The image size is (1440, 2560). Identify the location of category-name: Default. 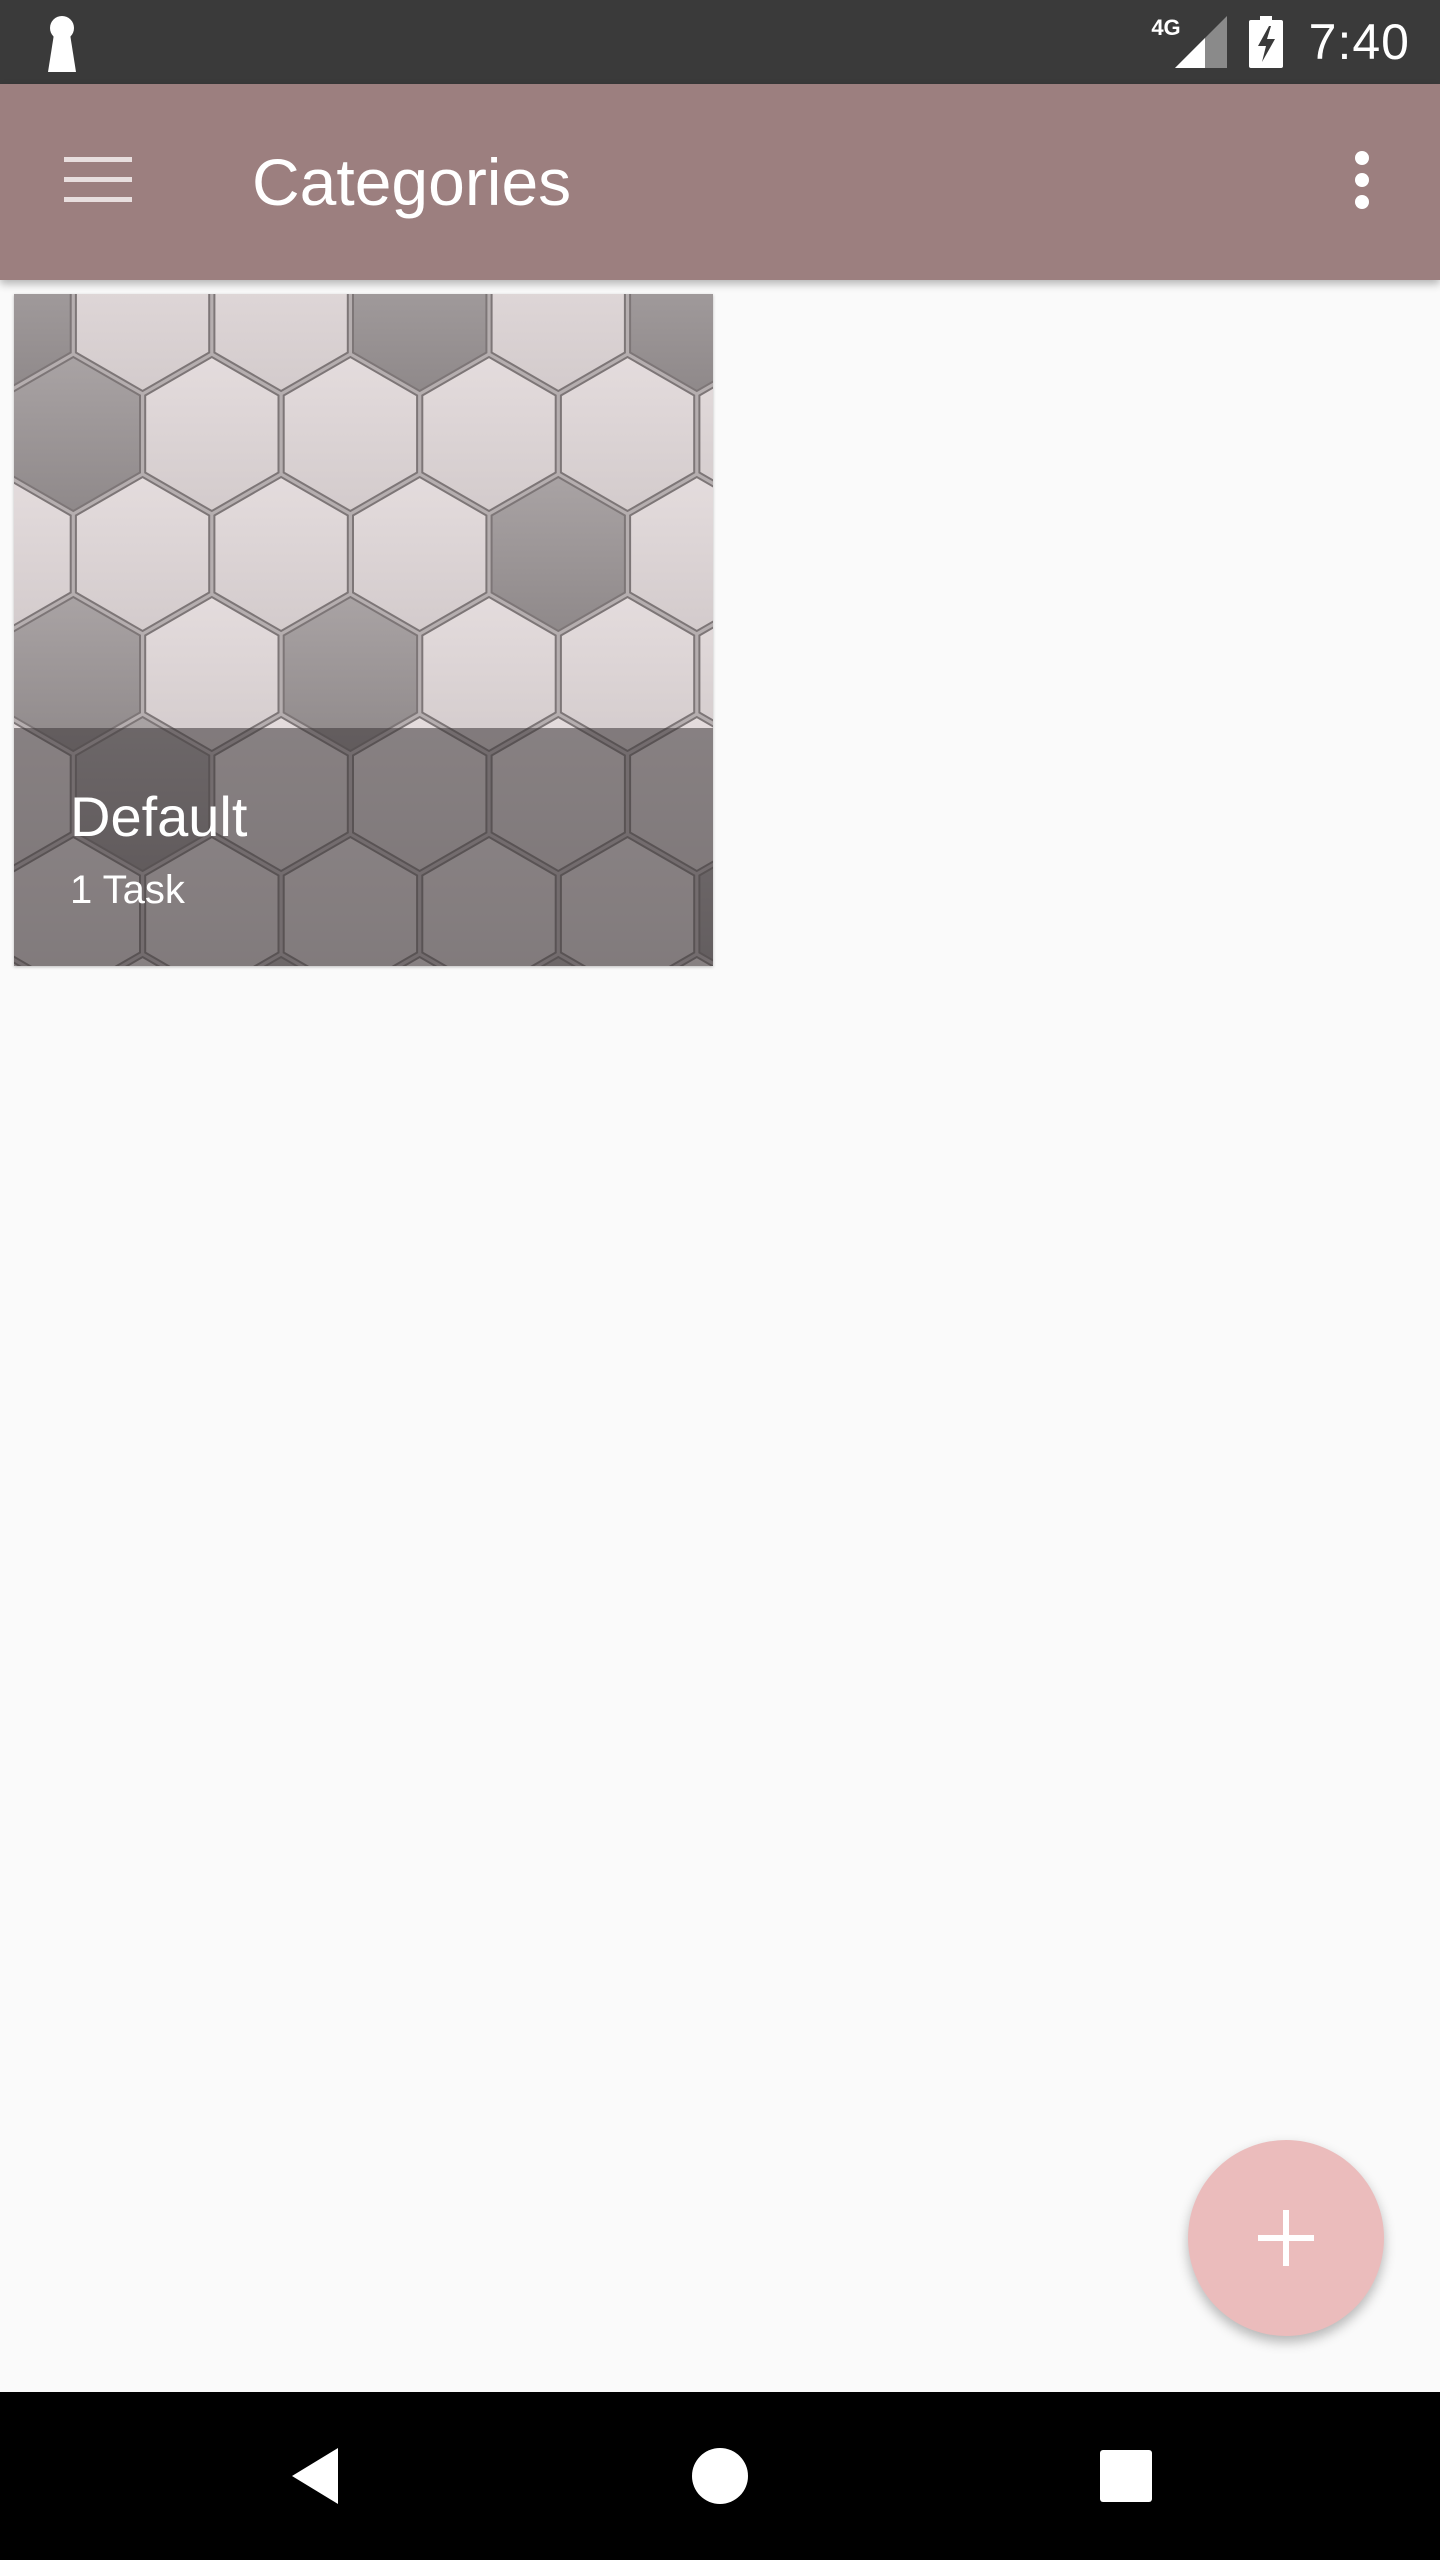
(159, 816).